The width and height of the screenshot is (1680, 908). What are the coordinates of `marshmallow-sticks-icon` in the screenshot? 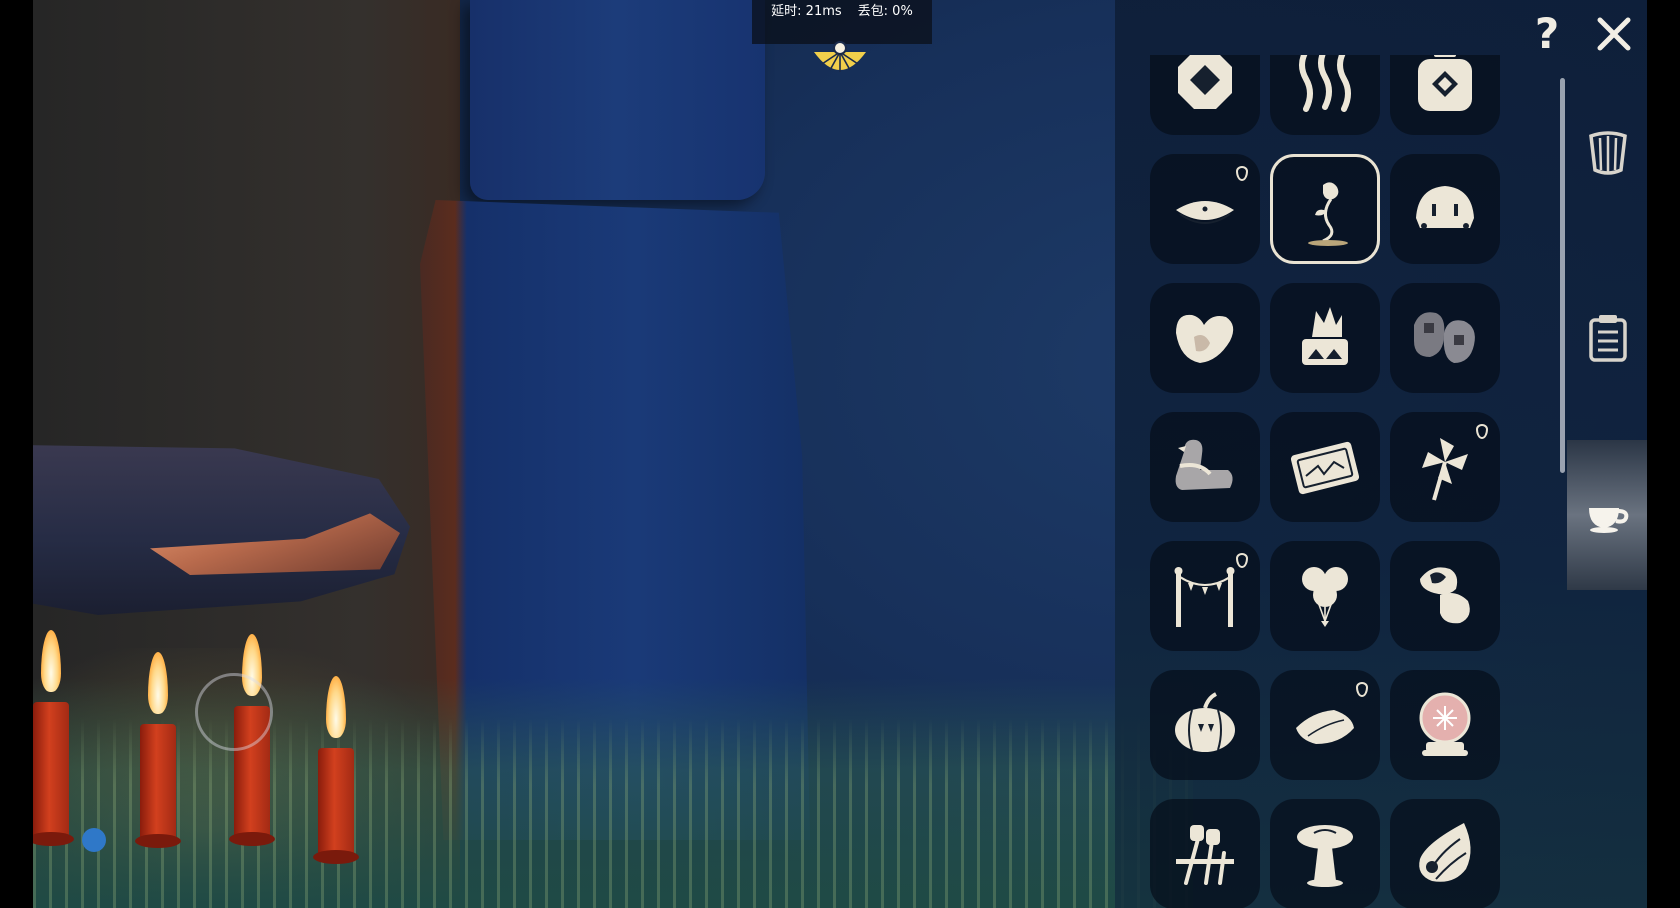 It's located at (1205, 855).